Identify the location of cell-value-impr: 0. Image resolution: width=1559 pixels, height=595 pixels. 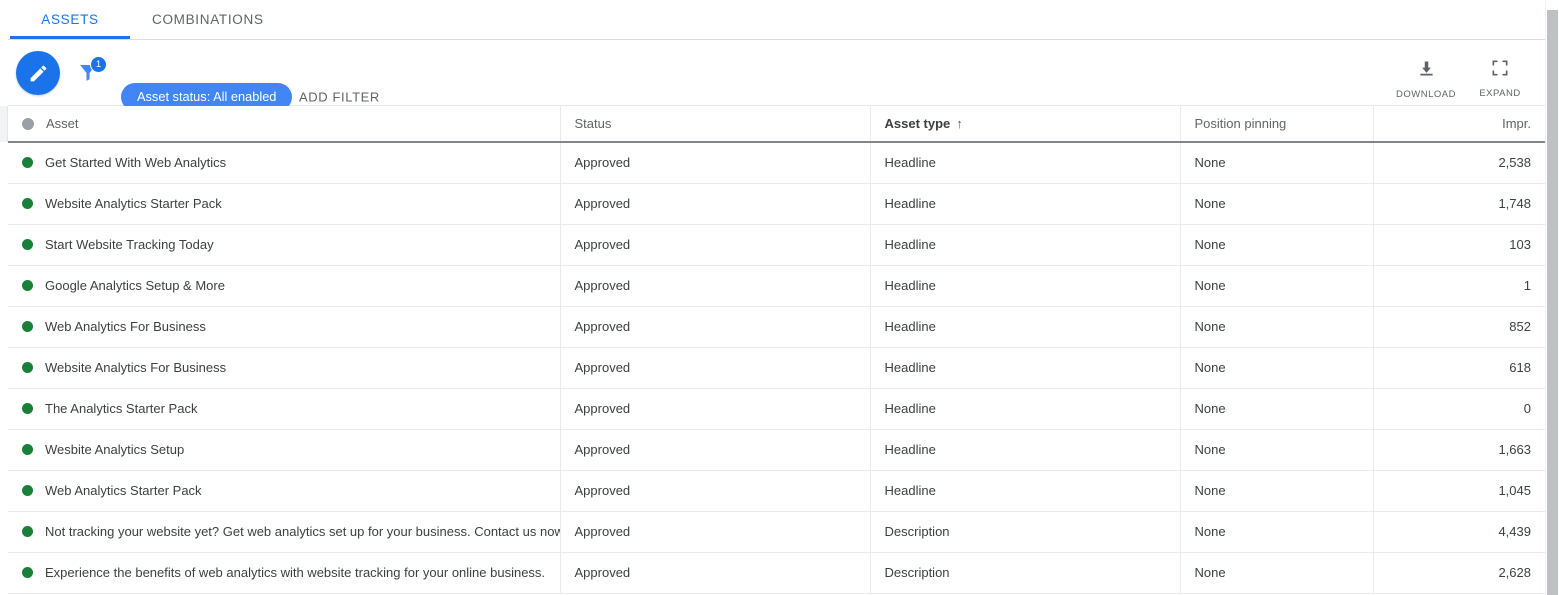
(1527, 408).